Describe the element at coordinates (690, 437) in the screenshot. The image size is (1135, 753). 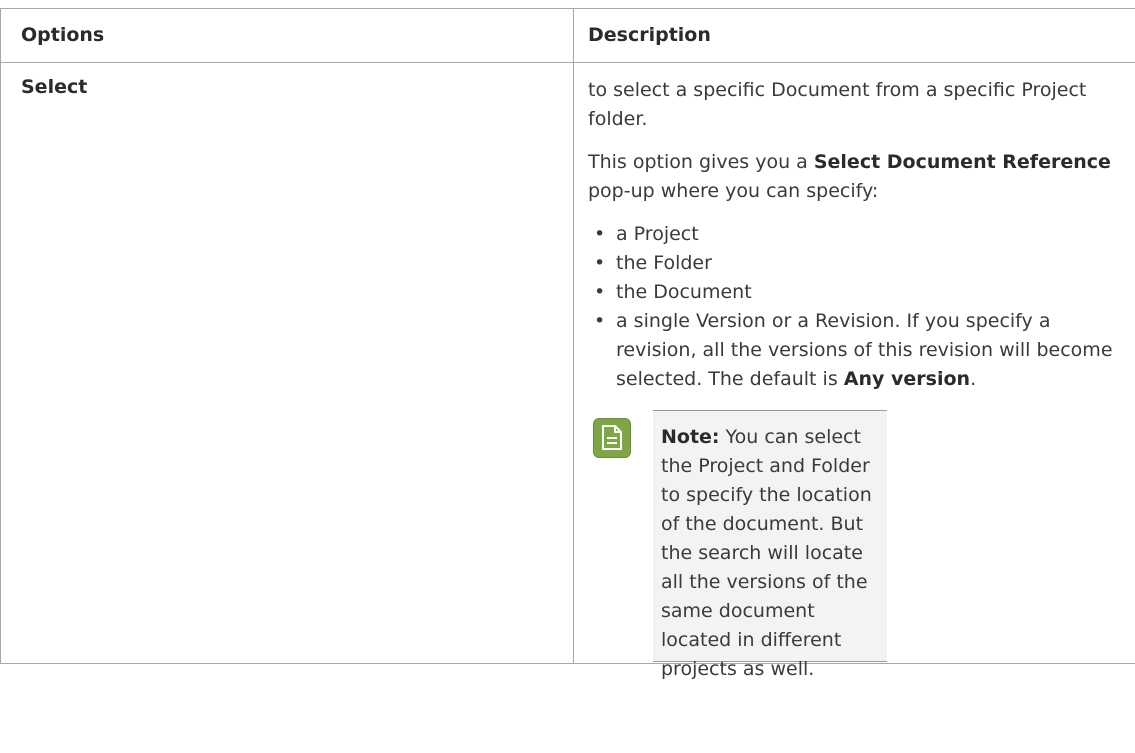
I see `note-label: Note:` at that location.